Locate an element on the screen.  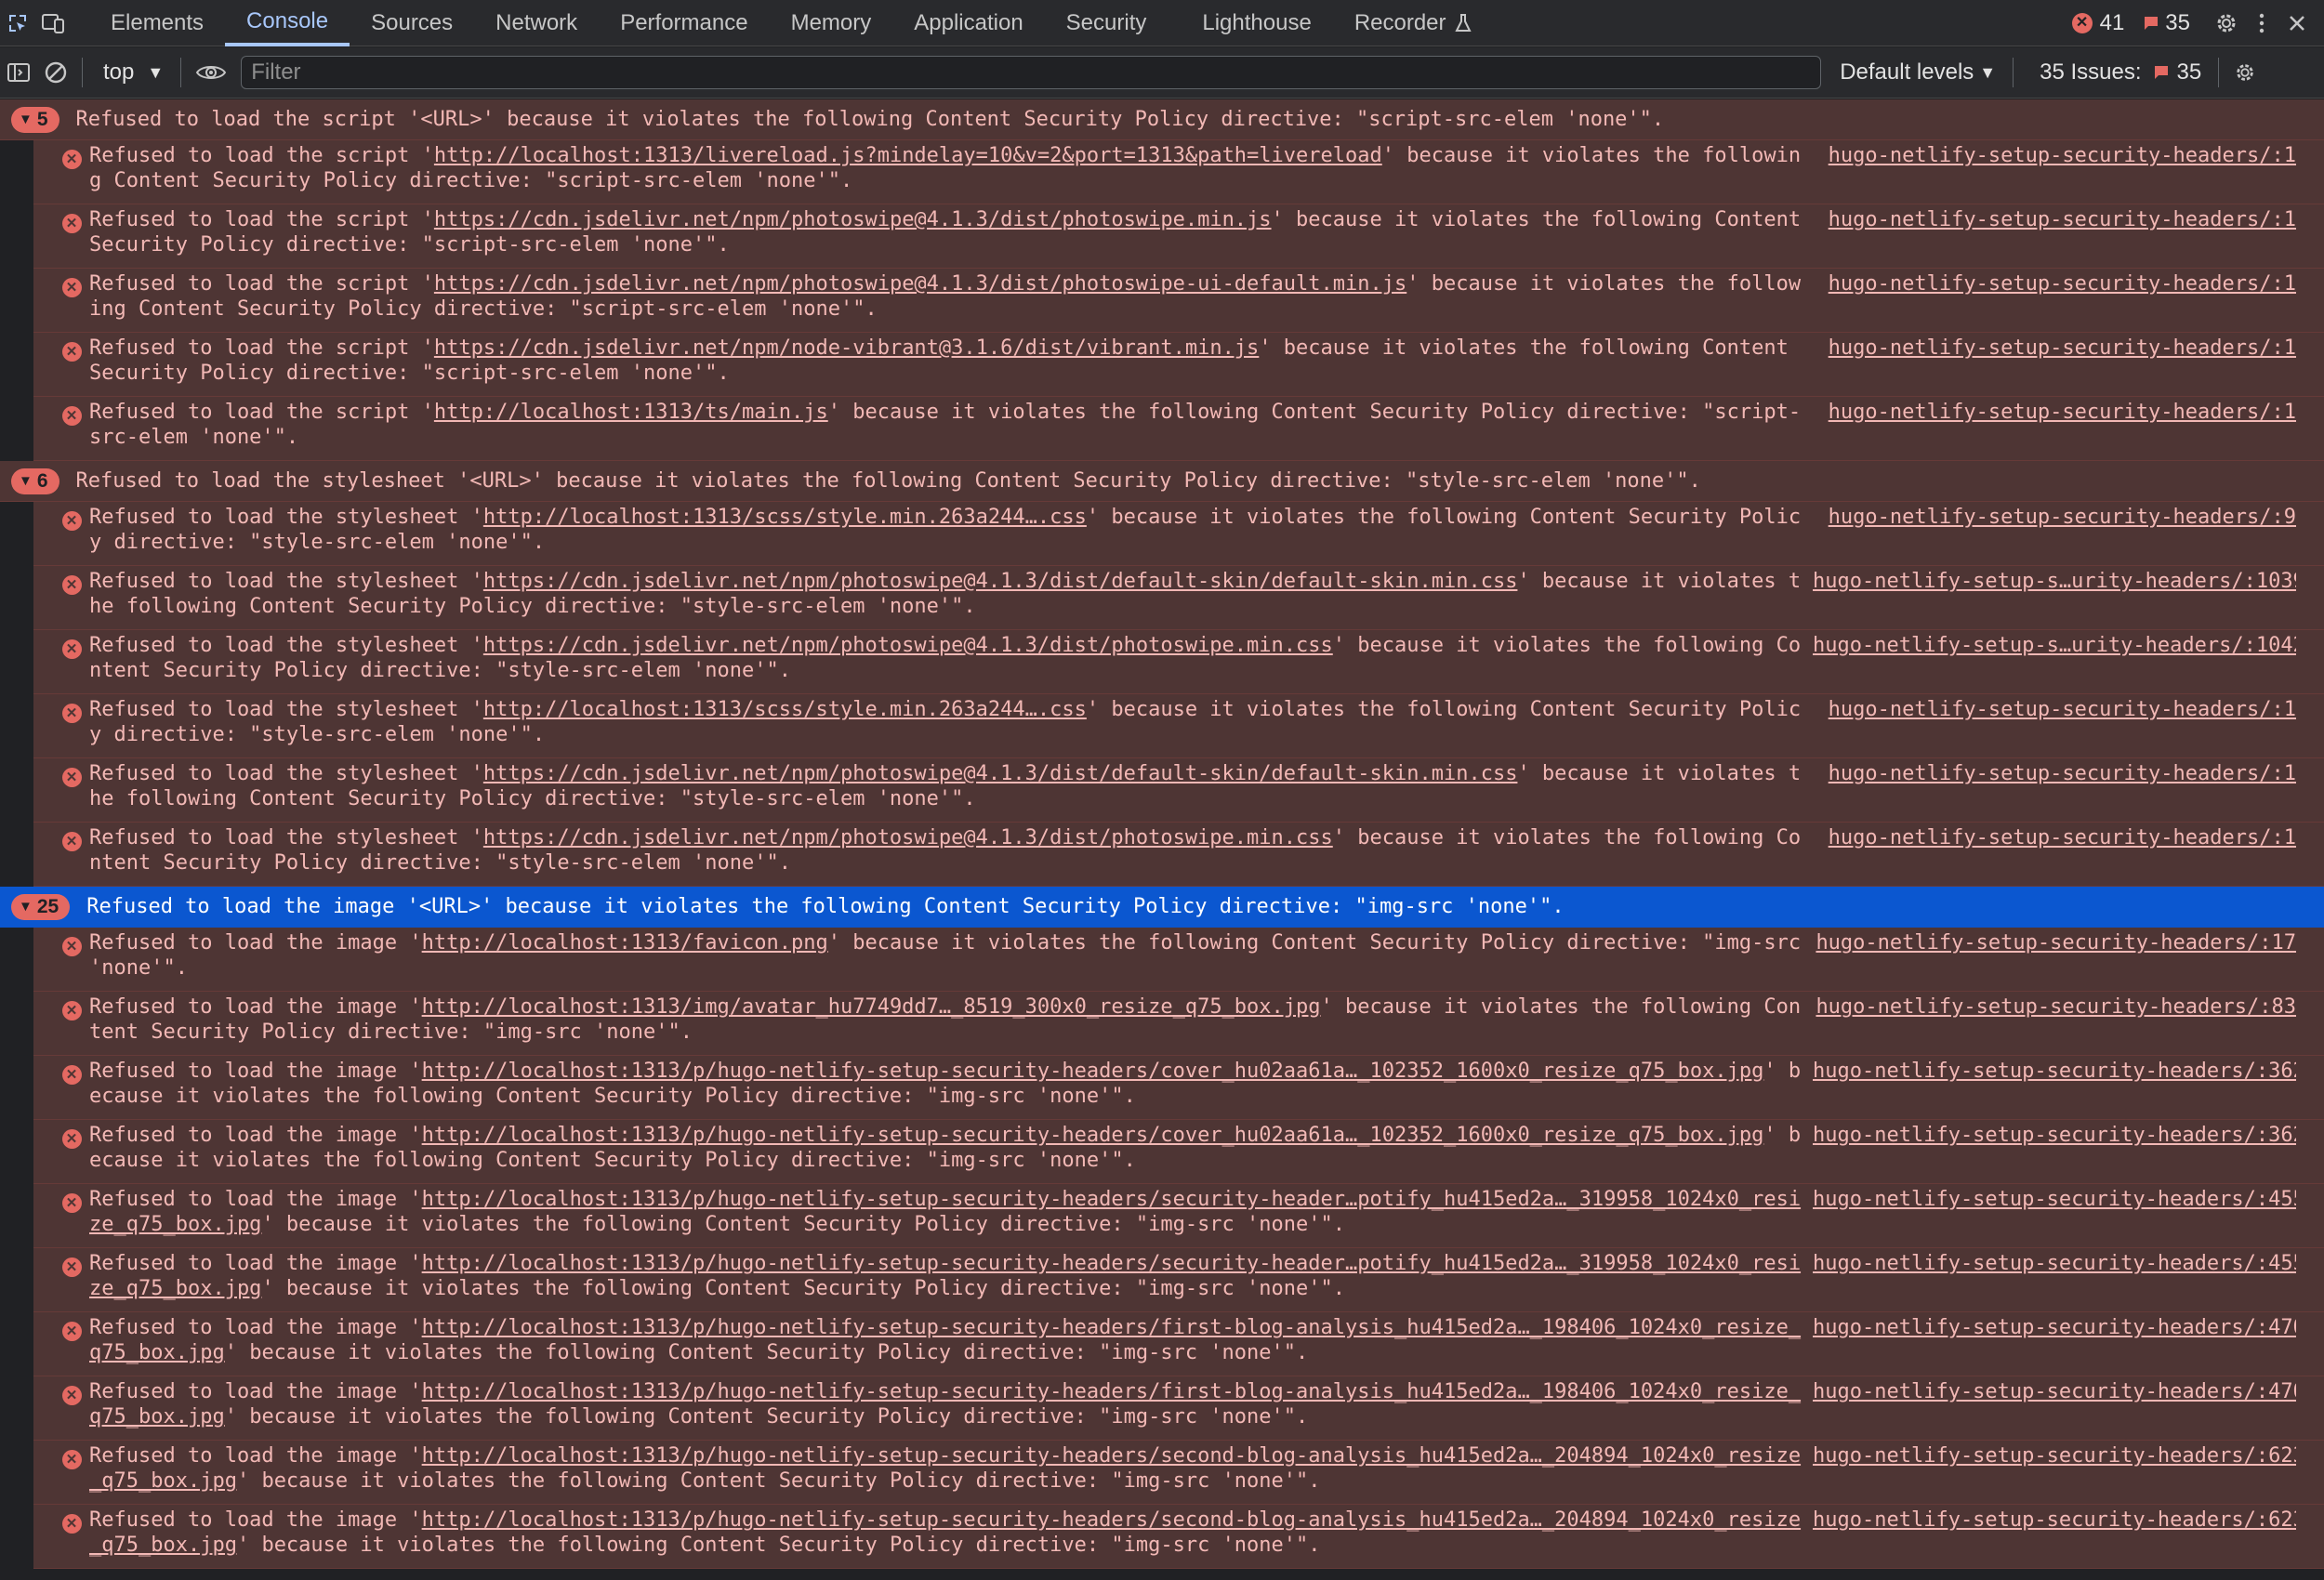
expand-triangle-icon: ▼ is located at coordinates (26, 120).